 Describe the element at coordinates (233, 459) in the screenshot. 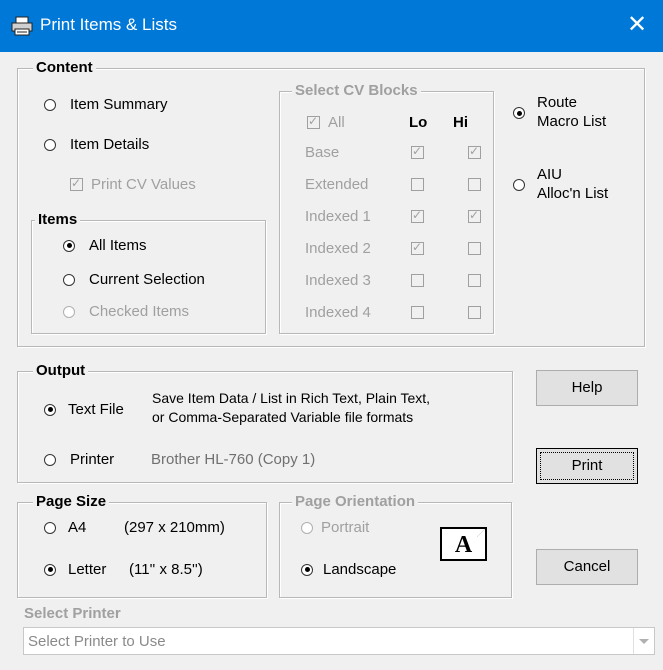

I see `printer-name: Brother HL-760 (Copy 1)` at that location.